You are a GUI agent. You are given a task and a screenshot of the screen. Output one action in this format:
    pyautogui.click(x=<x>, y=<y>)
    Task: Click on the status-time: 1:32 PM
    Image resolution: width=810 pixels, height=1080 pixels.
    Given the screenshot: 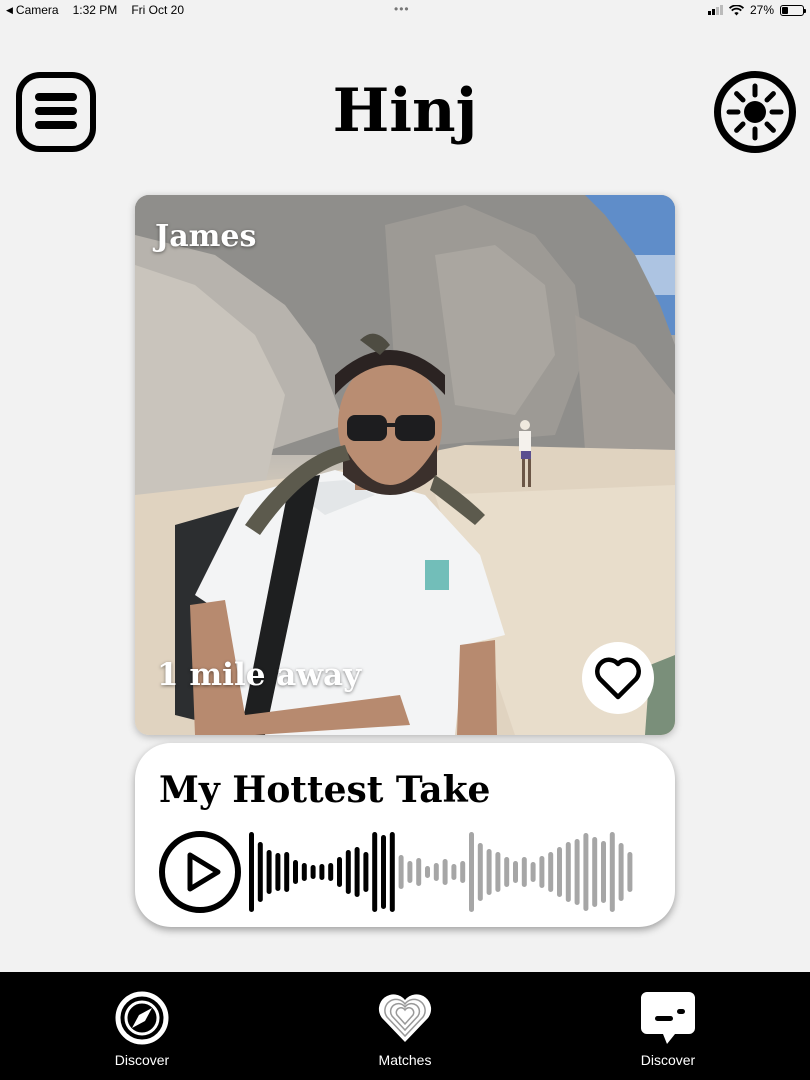 What is the action you would take?
    pyautogui.click(x=95, y=10)
    